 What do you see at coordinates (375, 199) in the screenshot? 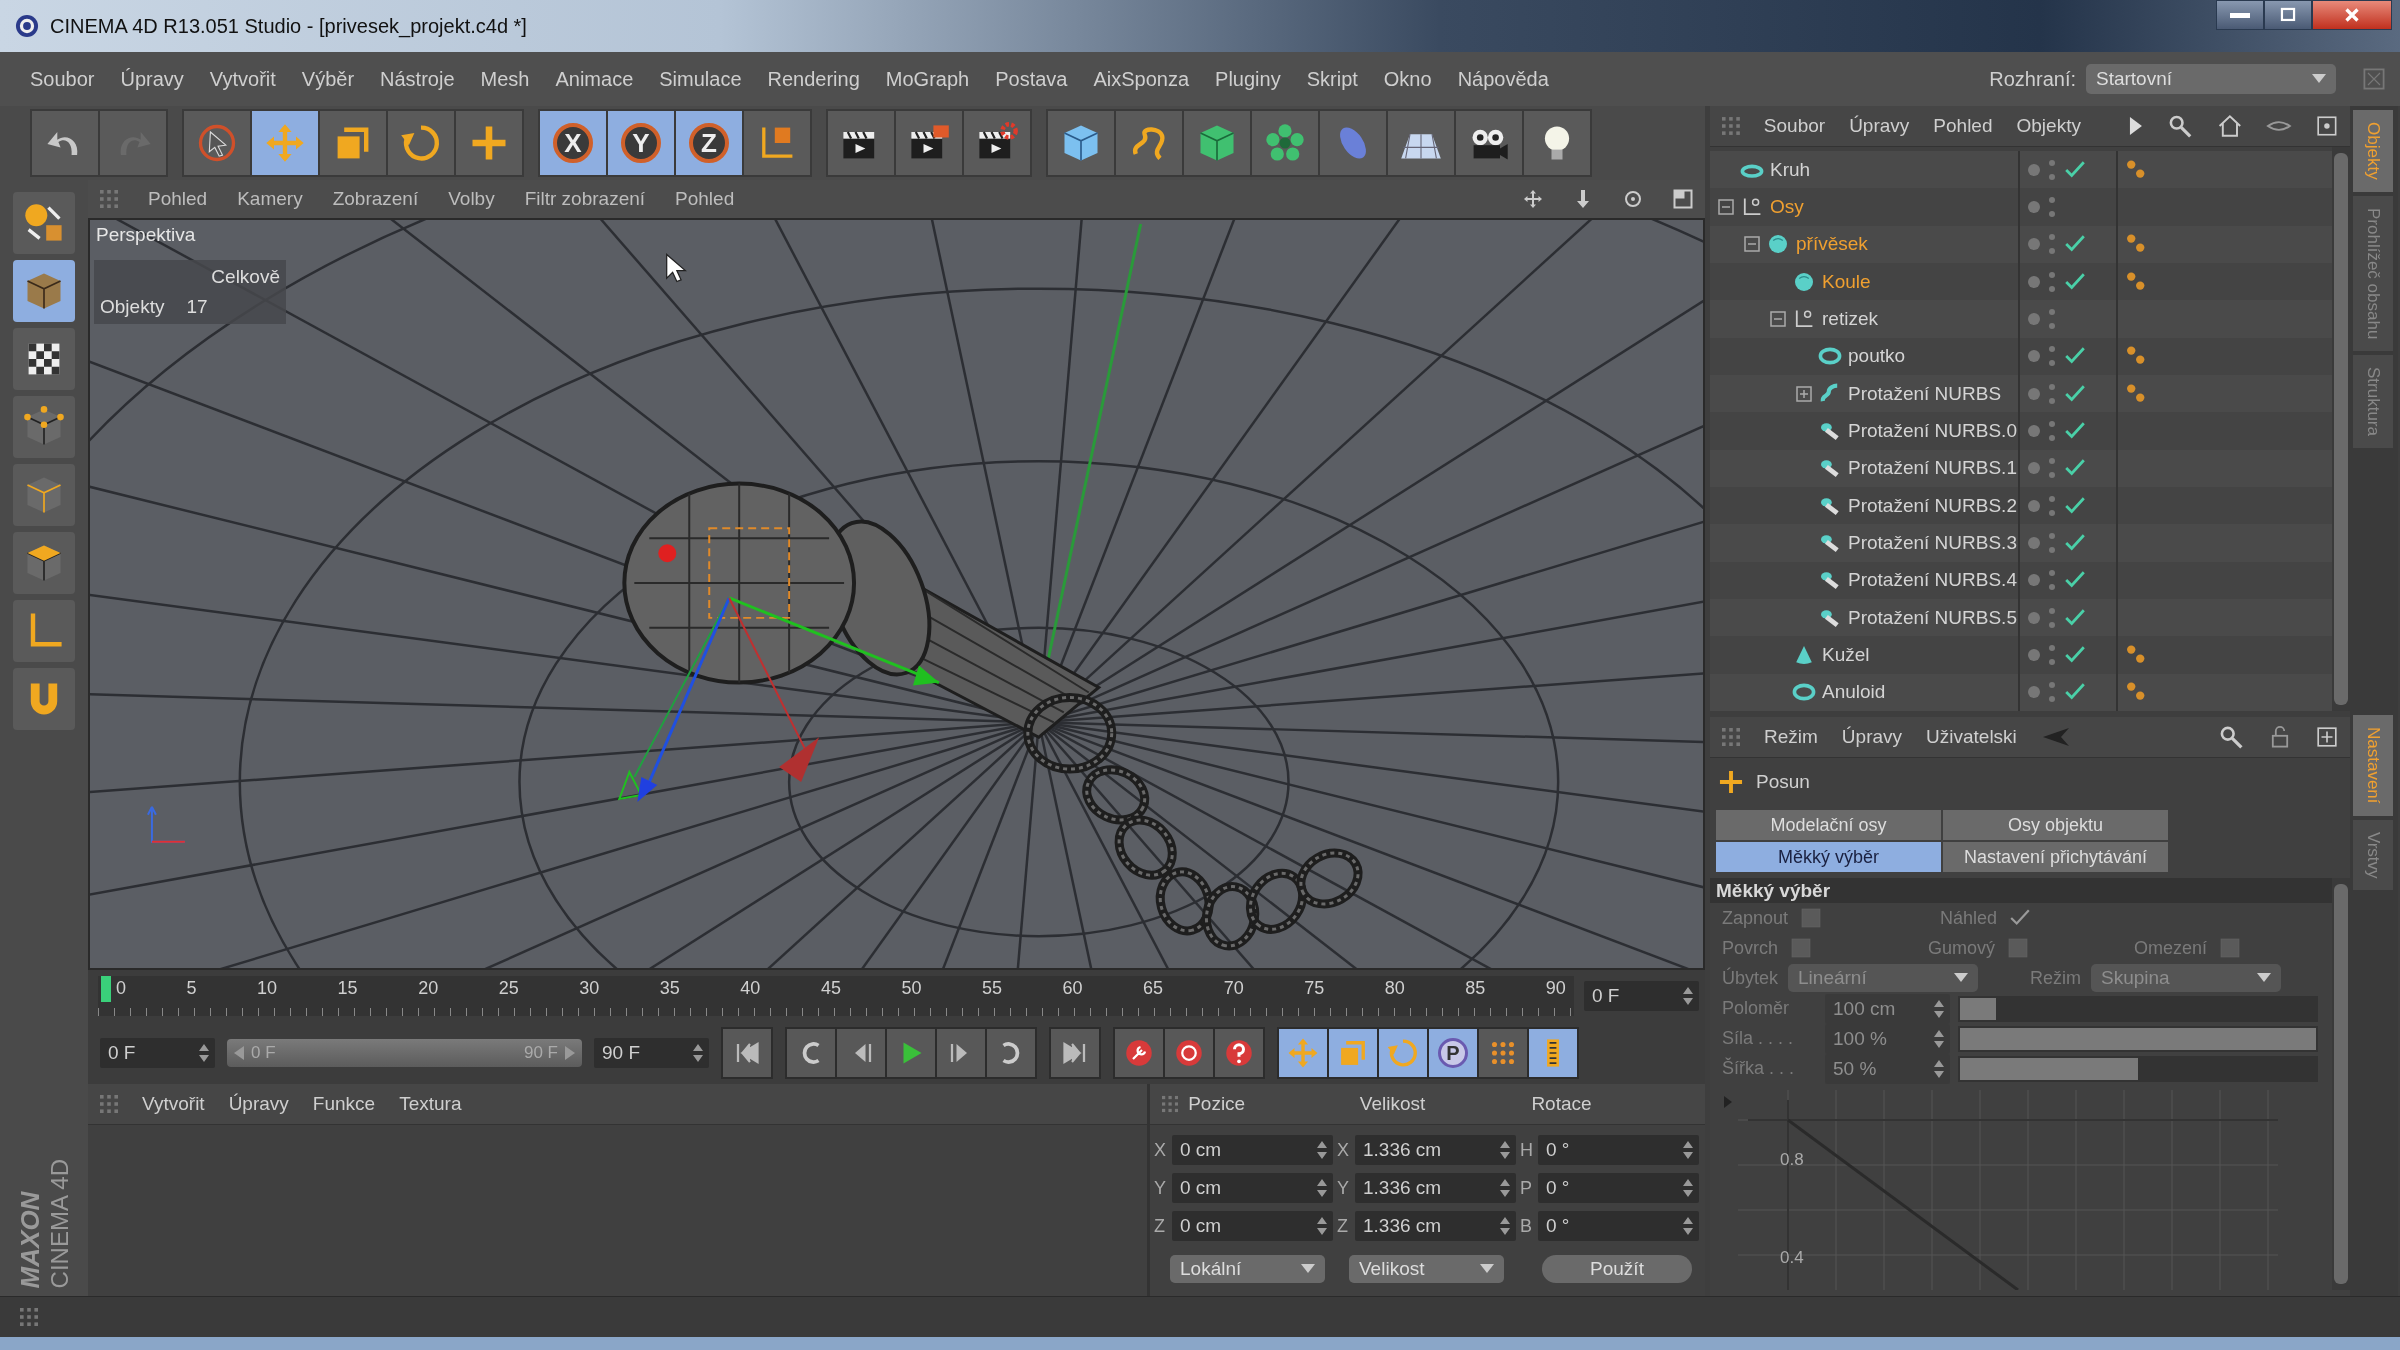
I see `menu-item: Zobrazení` at bounding box center [375, 199].